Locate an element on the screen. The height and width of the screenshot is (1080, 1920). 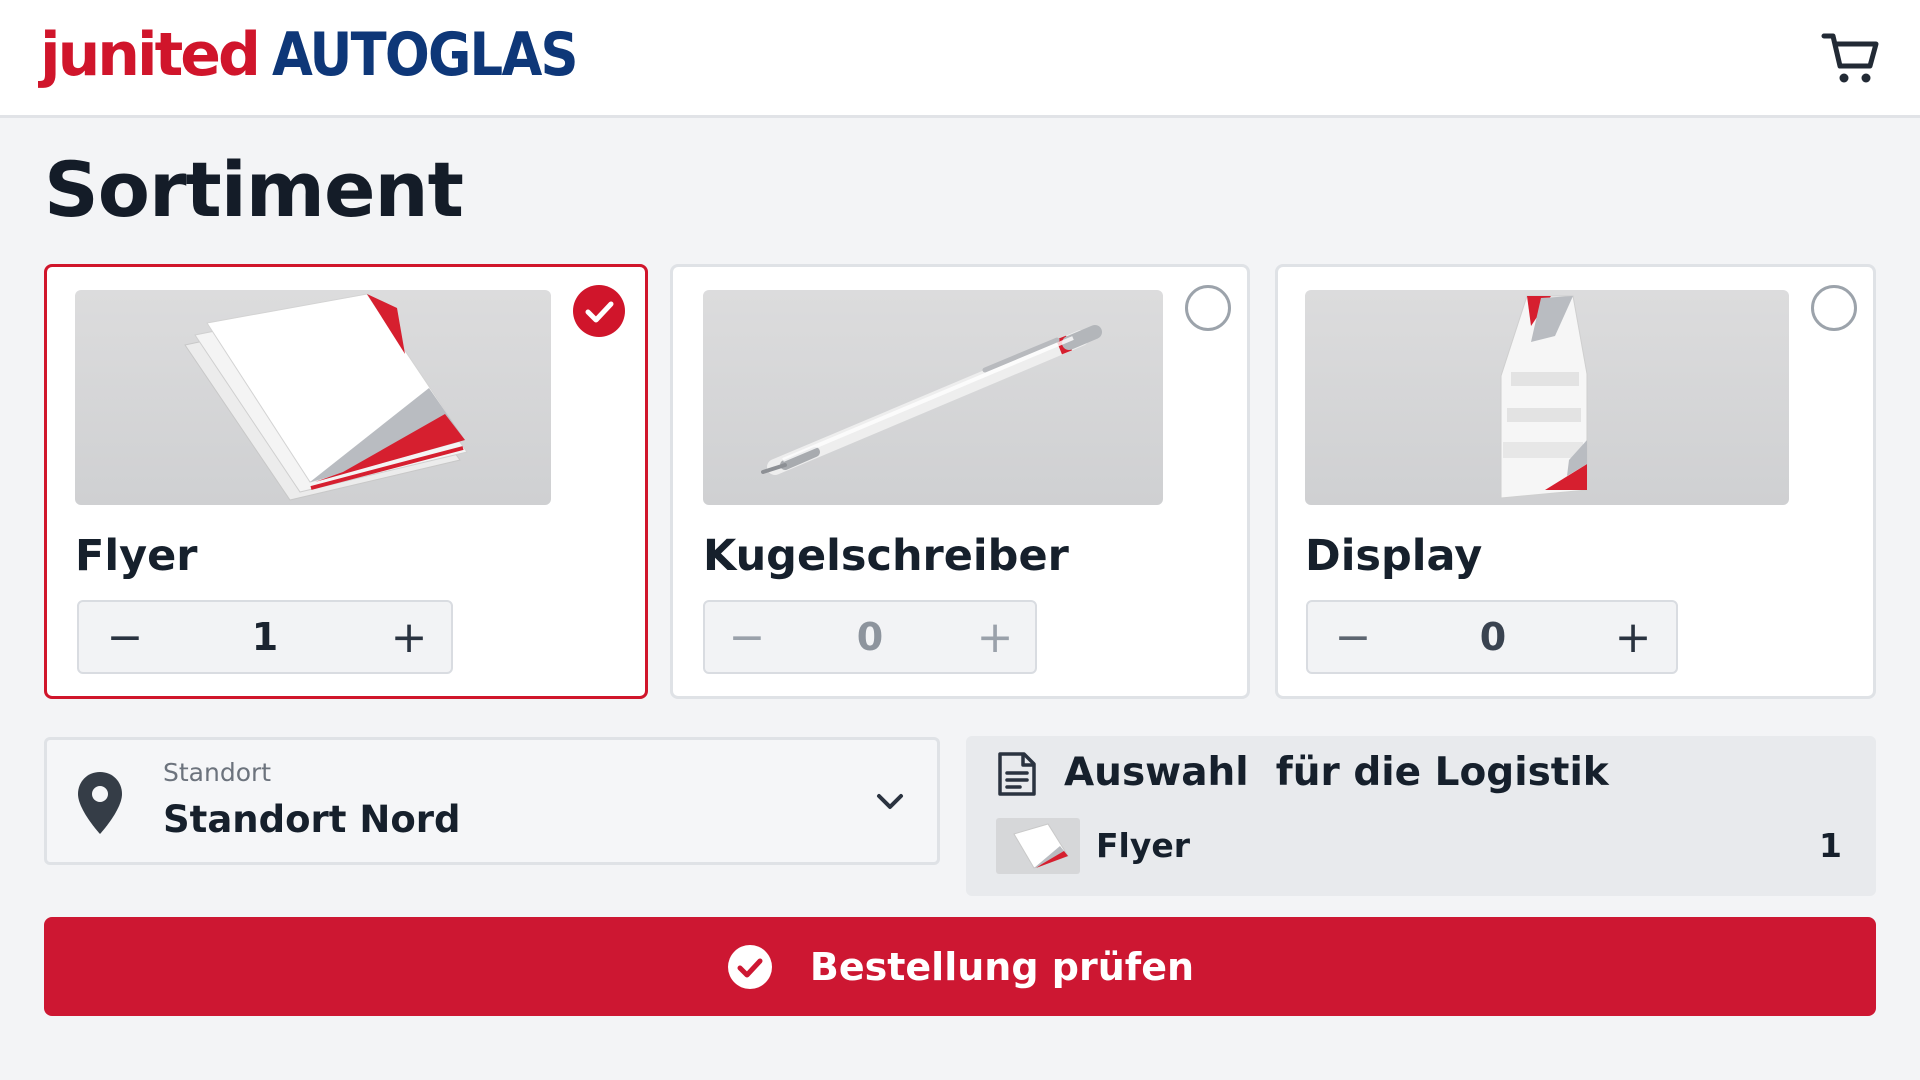
product-name: Kugelschreiber is located at coordinates (886, 556).